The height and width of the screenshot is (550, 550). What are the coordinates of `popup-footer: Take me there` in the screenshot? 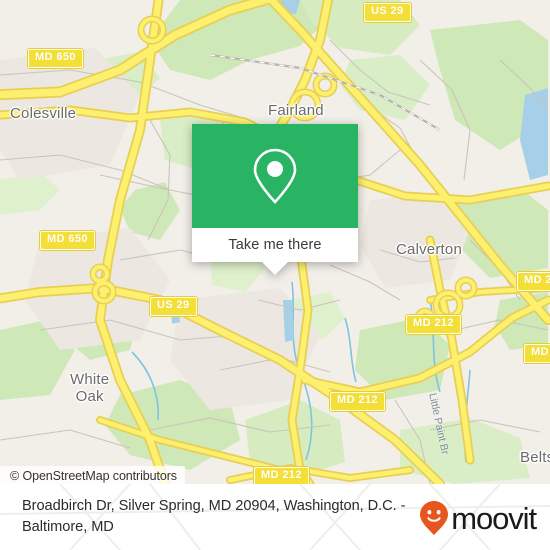 It's located at (275, 245).